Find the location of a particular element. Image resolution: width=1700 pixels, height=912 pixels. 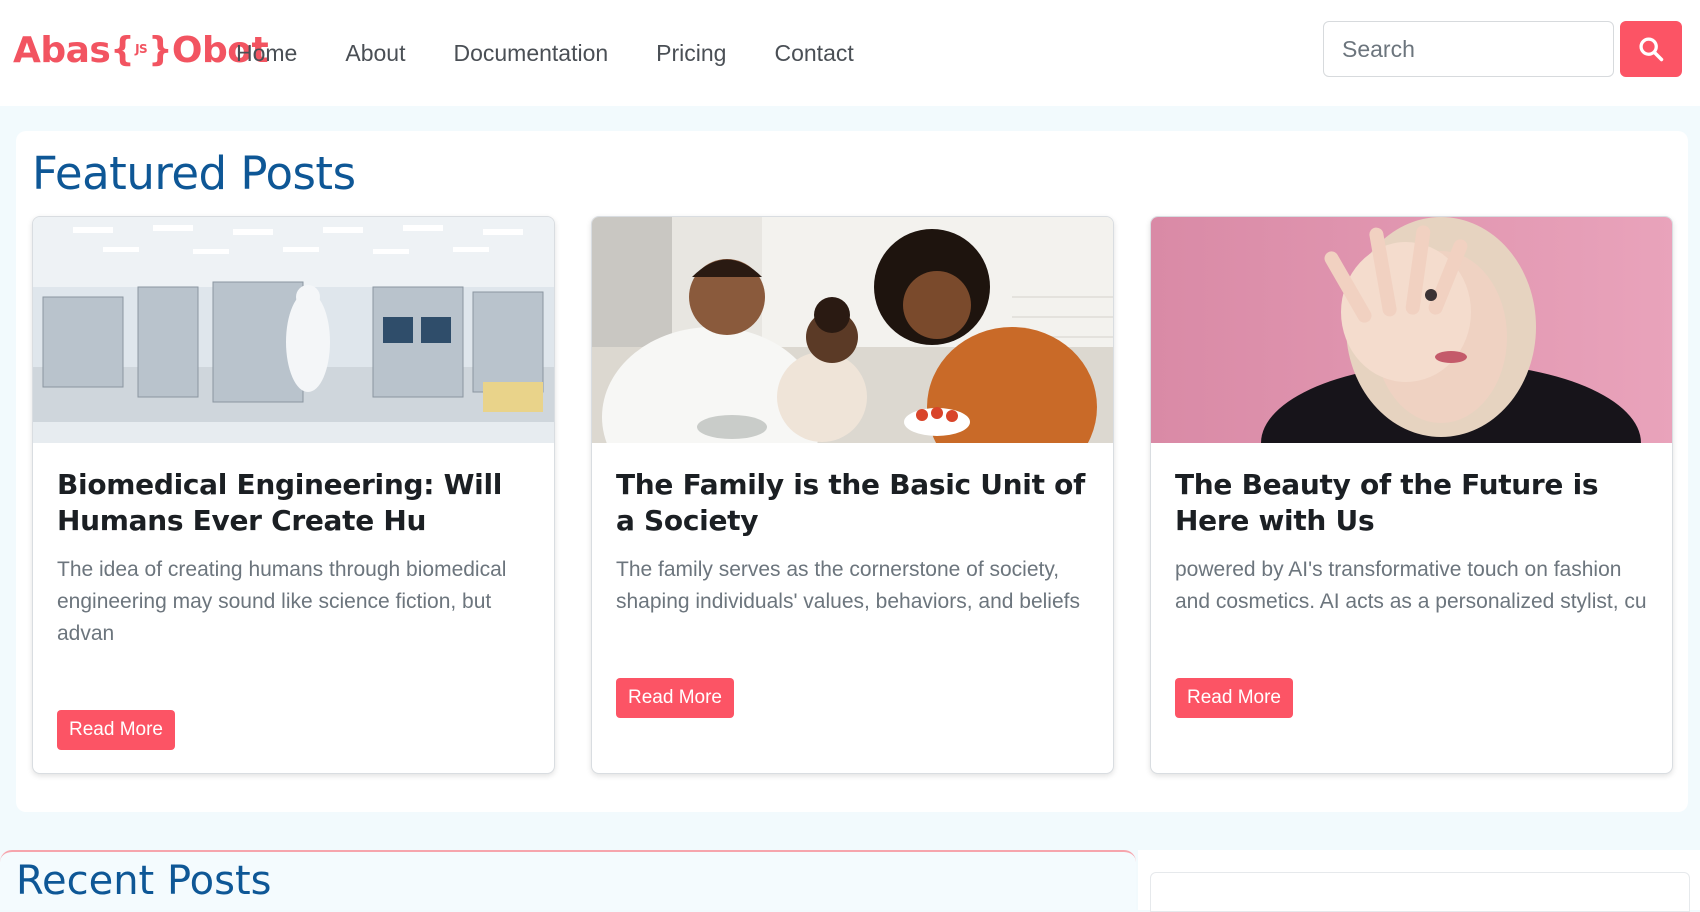

site-logo: Abas { JS } Obot is located at coordinates (141, 50).